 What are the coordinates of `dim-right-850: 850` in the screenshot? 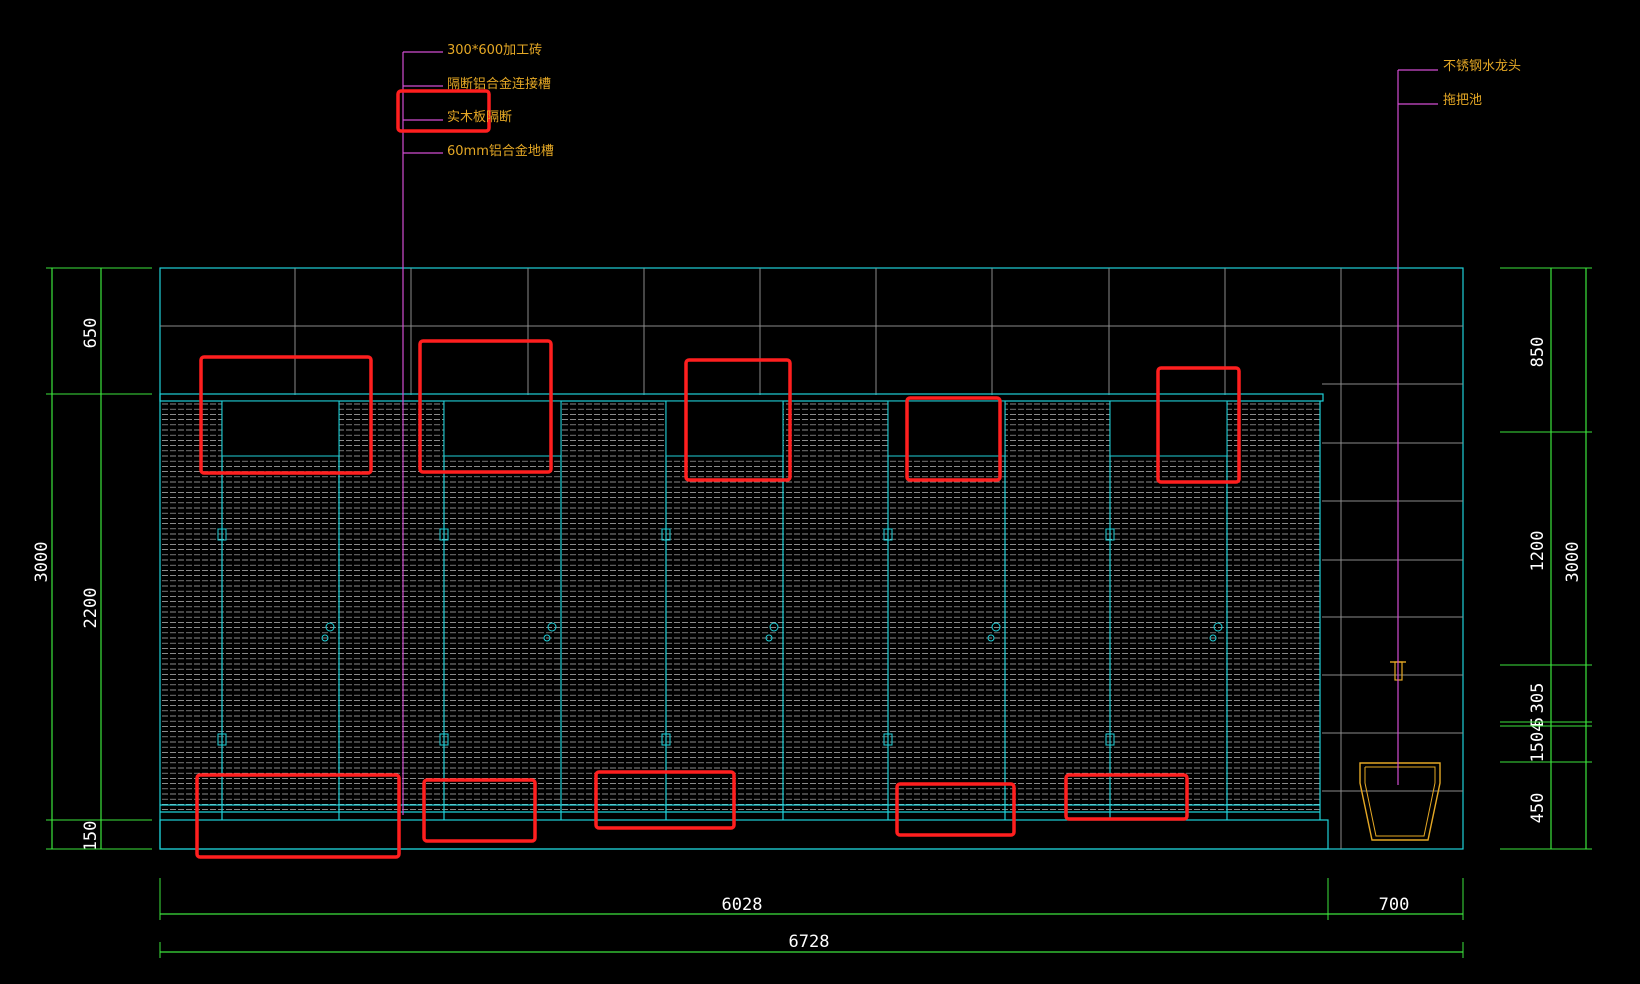 It's located at (1538, 352).